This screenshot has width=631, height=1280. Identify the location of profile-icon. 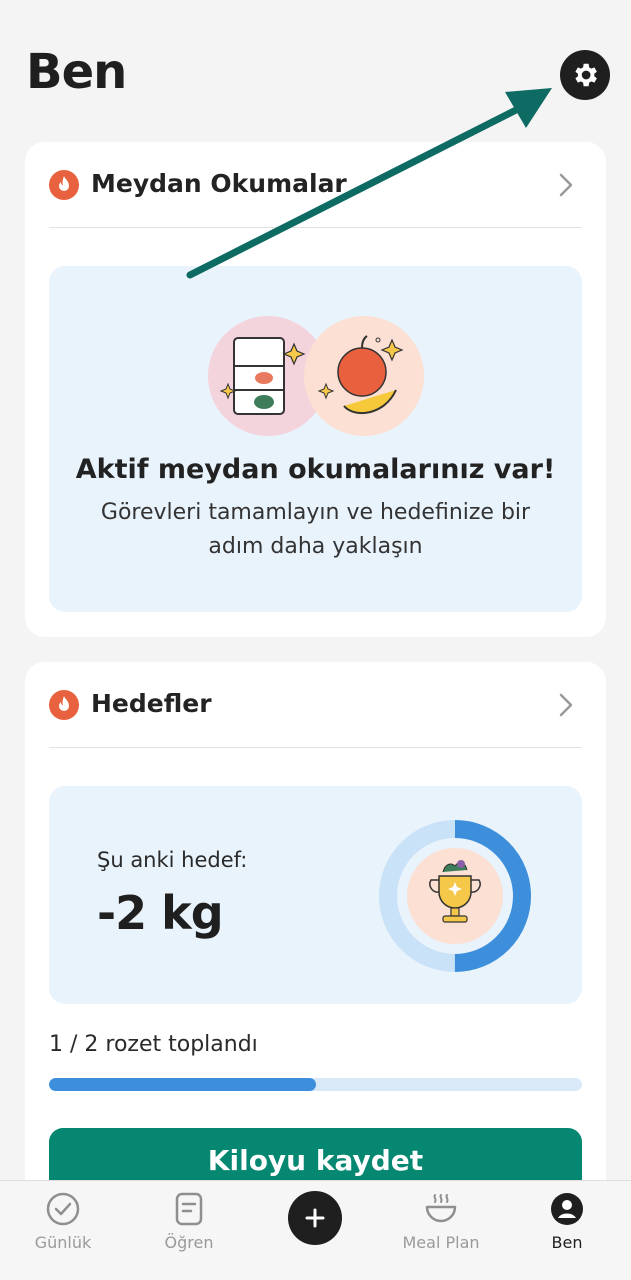
(567, 1209).